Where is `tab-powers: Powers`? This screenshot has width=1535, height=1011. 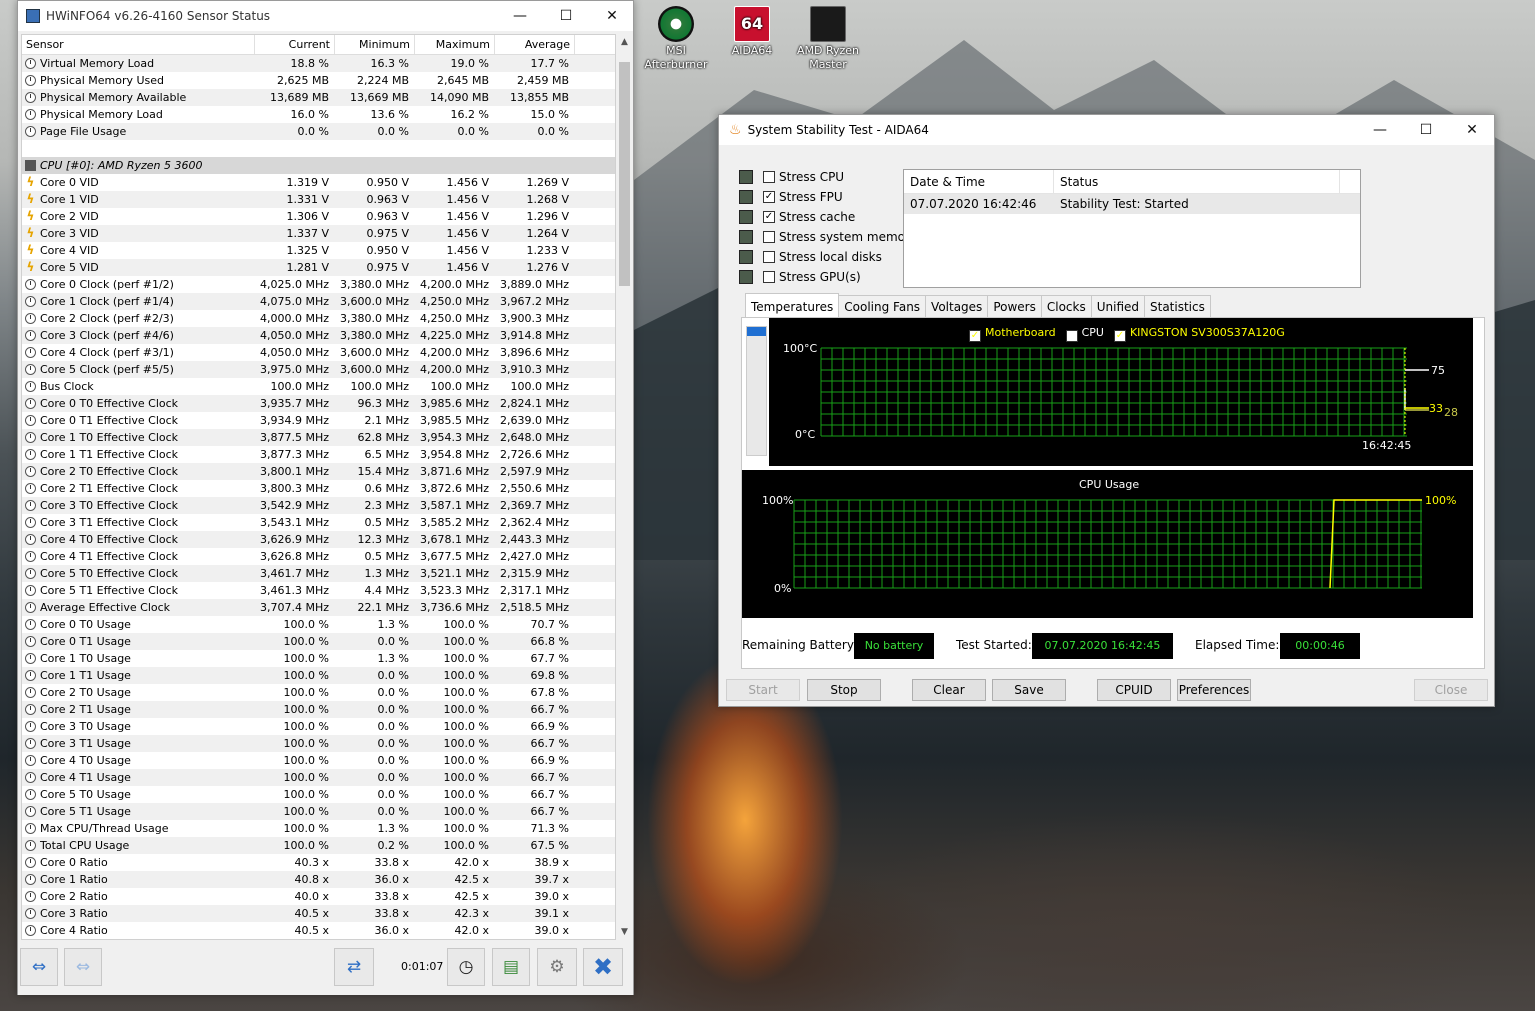 tab-powers: Powers is located at coordinates (1014, 306).